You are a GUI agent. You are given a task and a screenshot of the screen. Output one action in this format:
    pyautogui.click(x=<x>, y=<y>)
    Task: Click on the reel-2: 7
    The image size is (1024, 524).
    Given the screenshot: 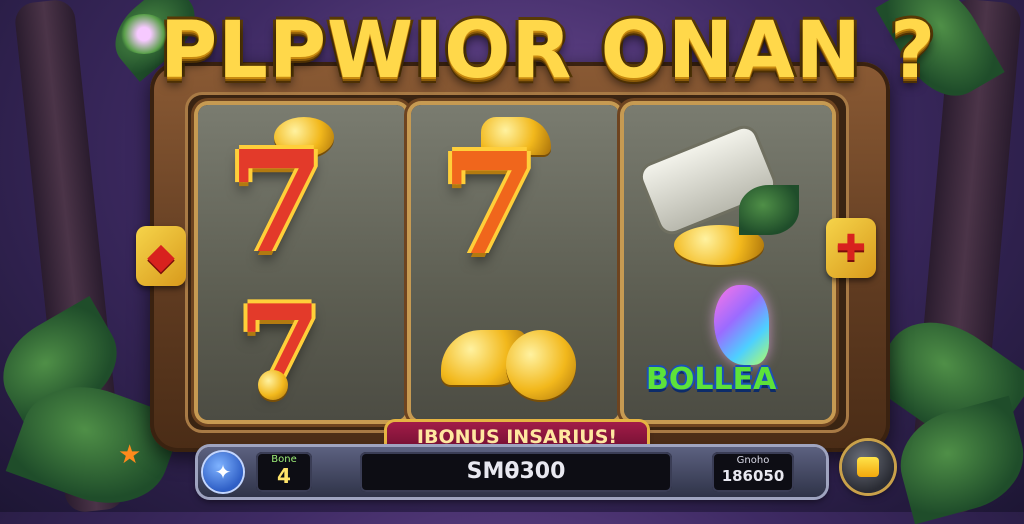 What is the action you would take?
    pyautogui.click(x=515, y=262)
    